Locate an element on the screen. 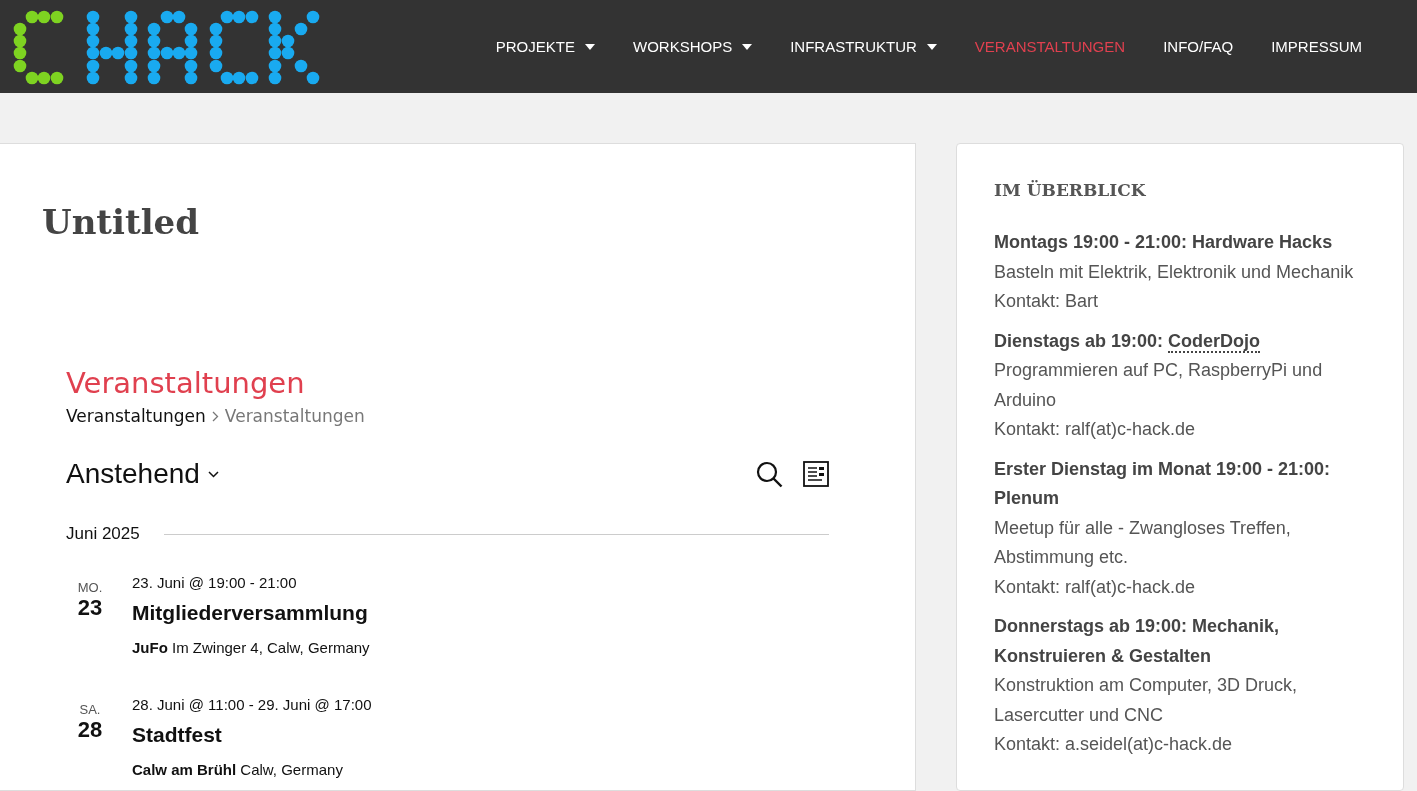  day-number: 23 is located at coordinates (90, 608).